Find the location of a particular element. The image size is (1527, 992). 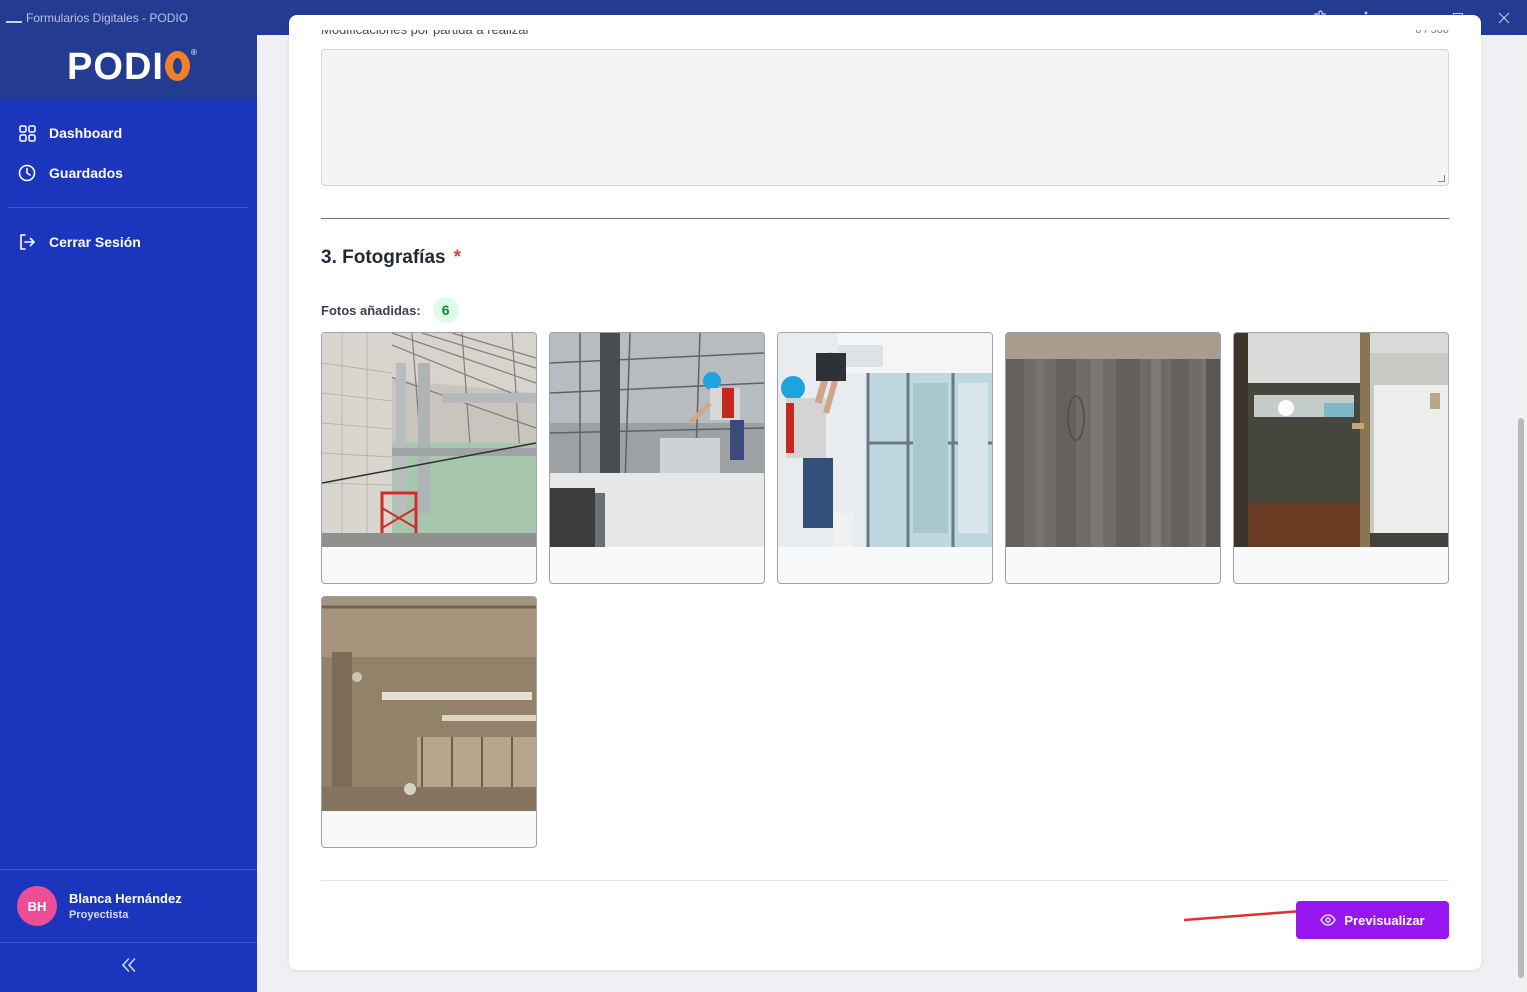

char-counter: 0 / 500 is located at coordinates (1432, 33).